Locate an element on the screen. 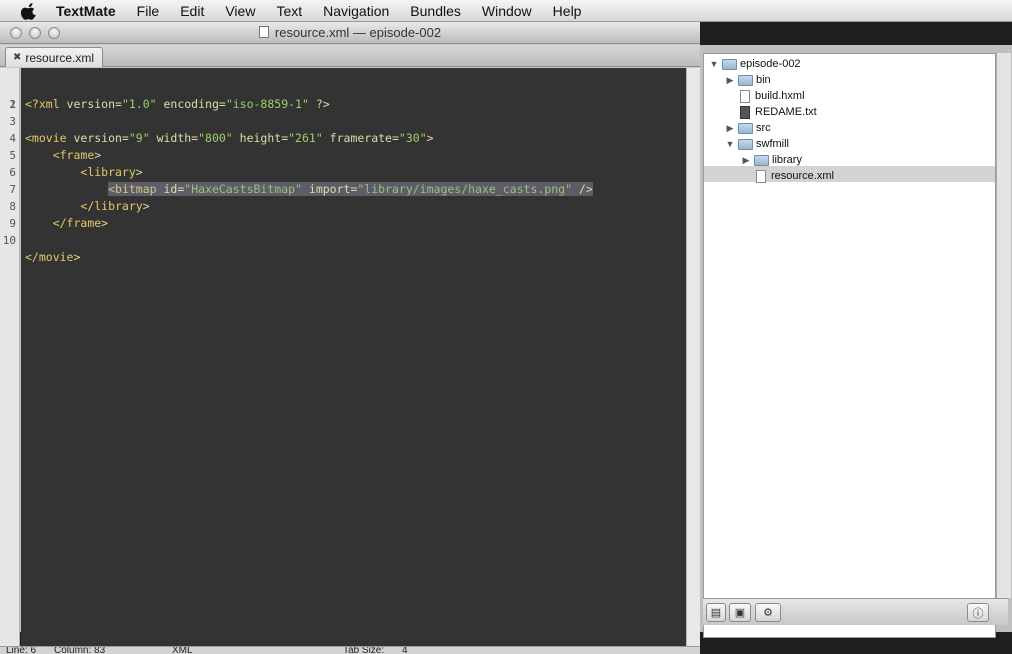 The height and width of the screenshot is (654, 1012). tab-resource-xml: ✖ resource.xml is located at coordinates (54, 57).